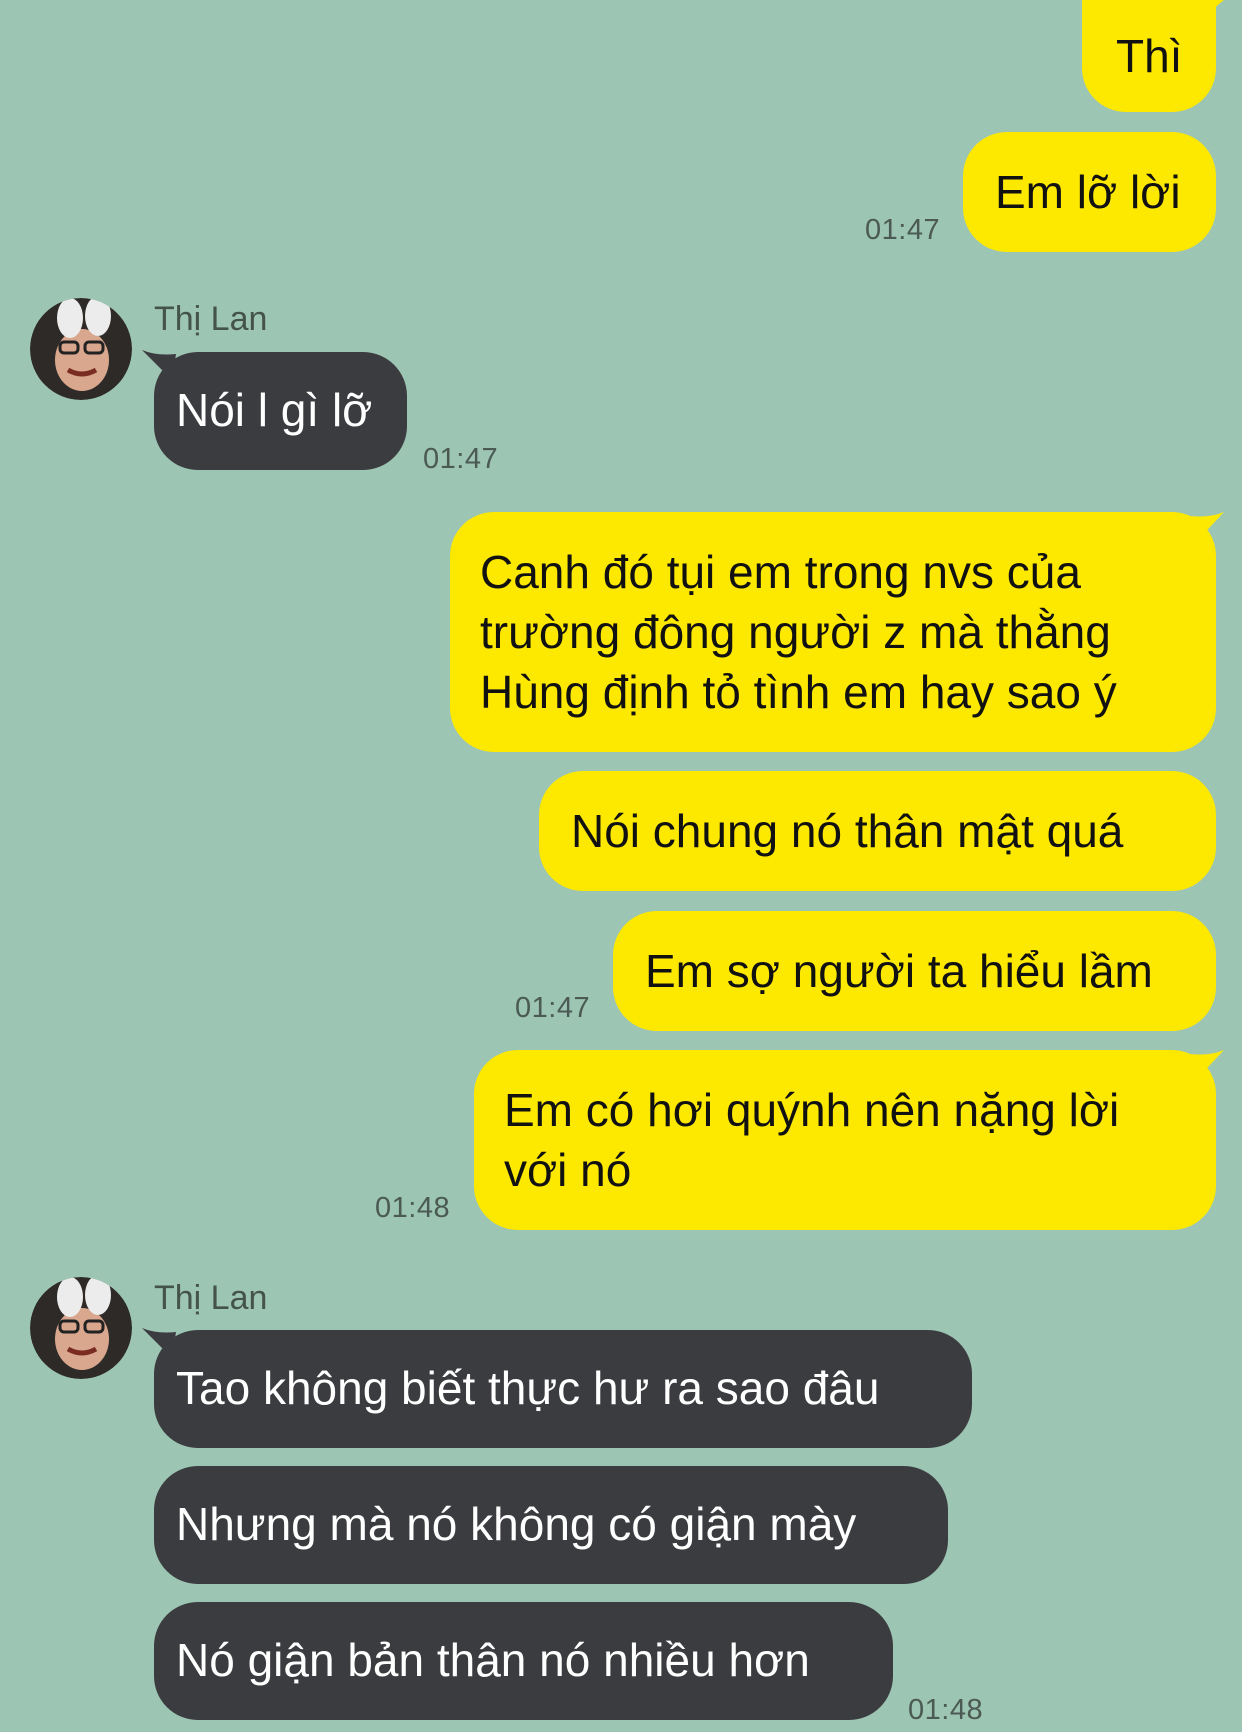 This screenshot has width=1242, height=1732. What do you see at coordinates (568, 1170) in the screenshot?
I see `message-line: với nó` at bounding box center [568, 1170].